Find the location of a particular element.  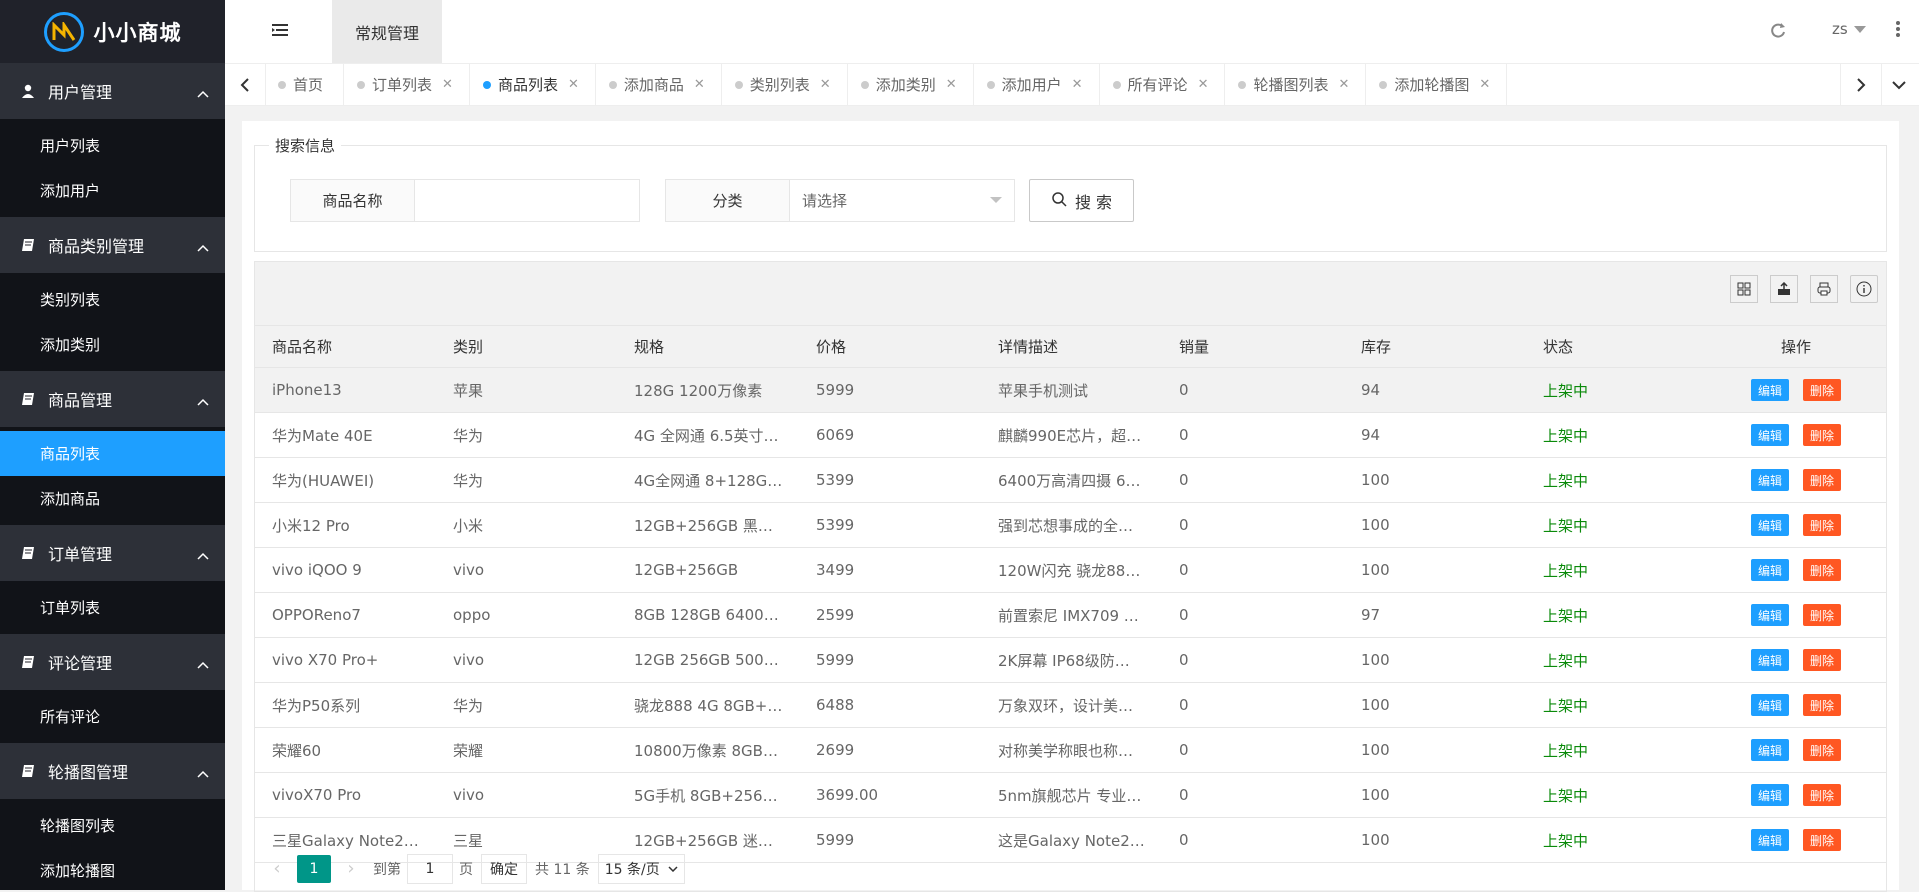

current-page: 1 is located at coordinates (314, 868).